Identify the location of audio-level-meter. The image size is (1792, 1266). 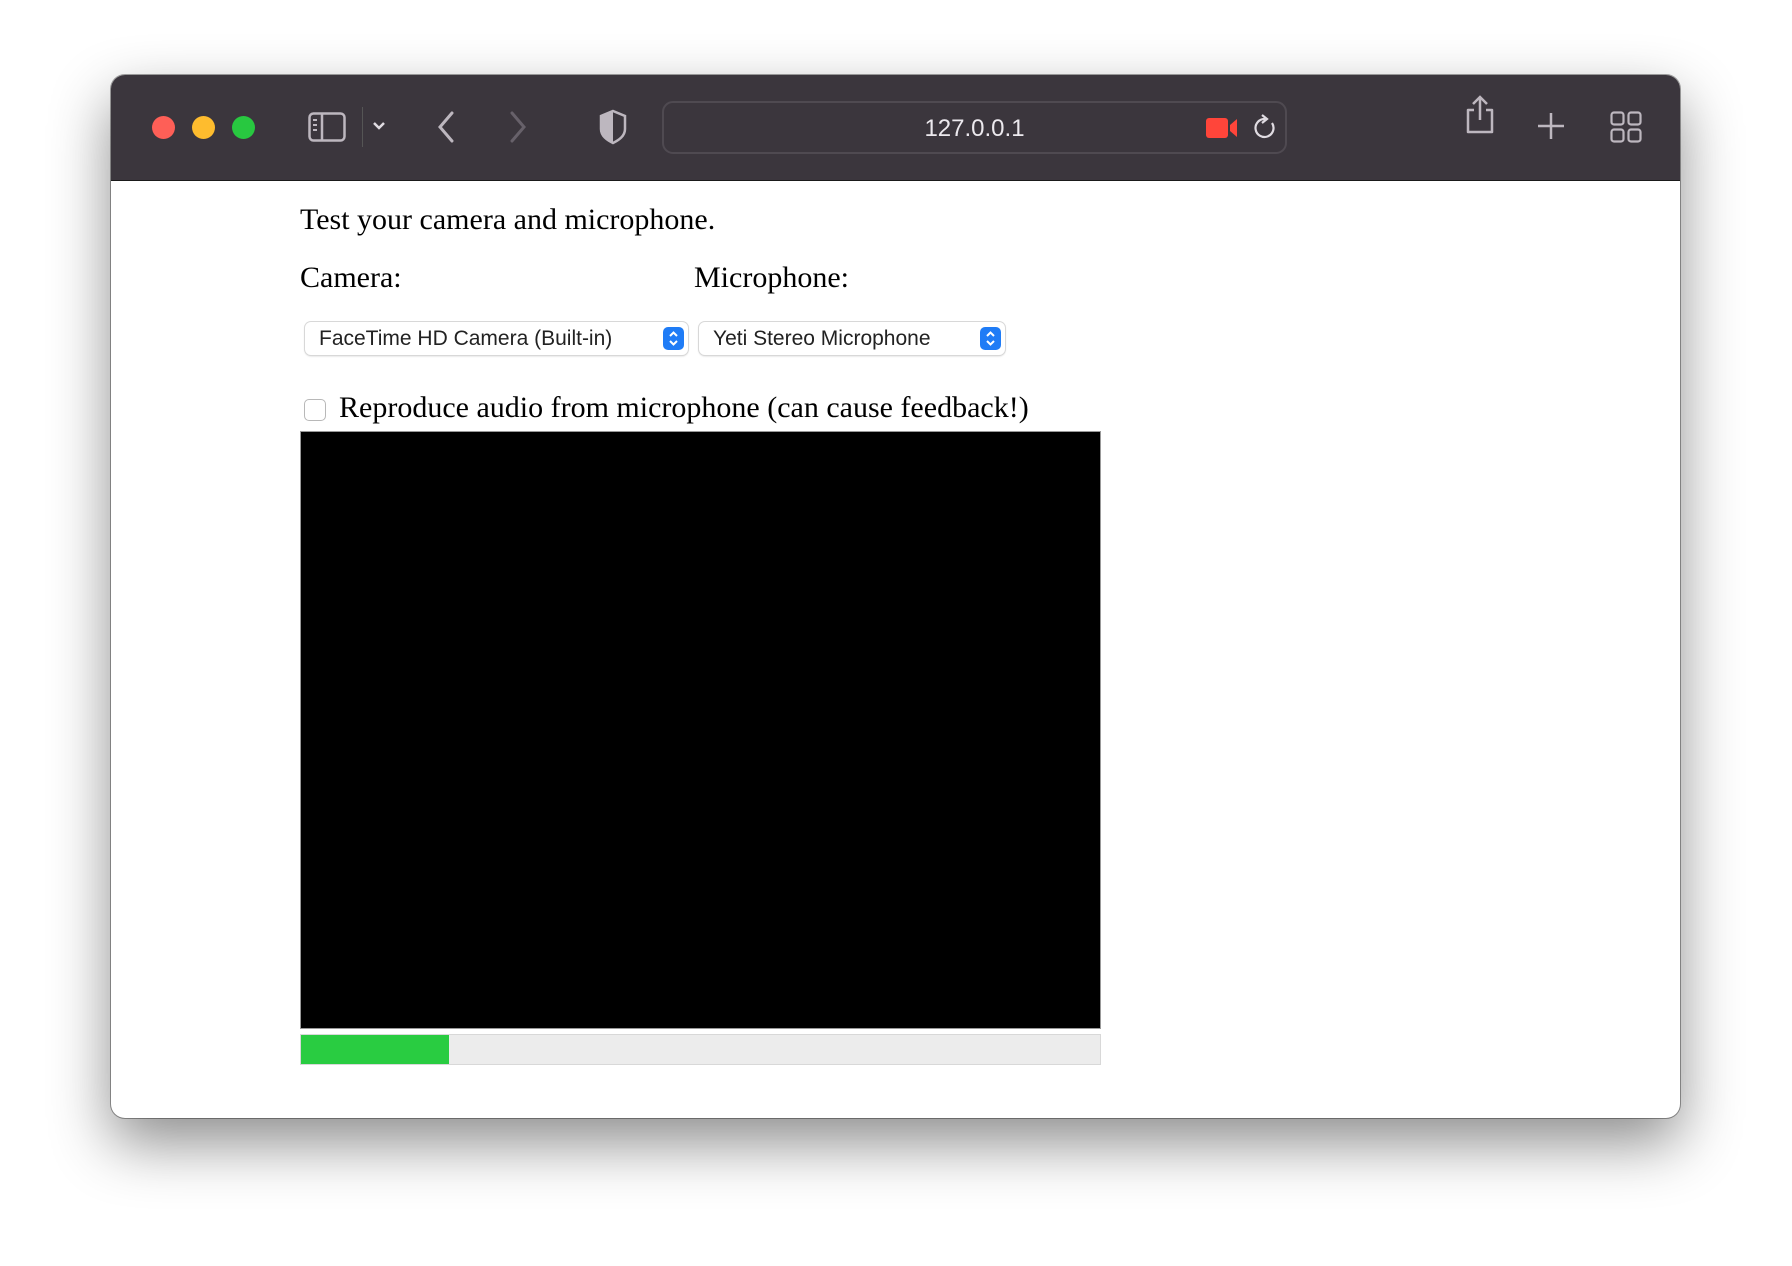
(700, 1049).